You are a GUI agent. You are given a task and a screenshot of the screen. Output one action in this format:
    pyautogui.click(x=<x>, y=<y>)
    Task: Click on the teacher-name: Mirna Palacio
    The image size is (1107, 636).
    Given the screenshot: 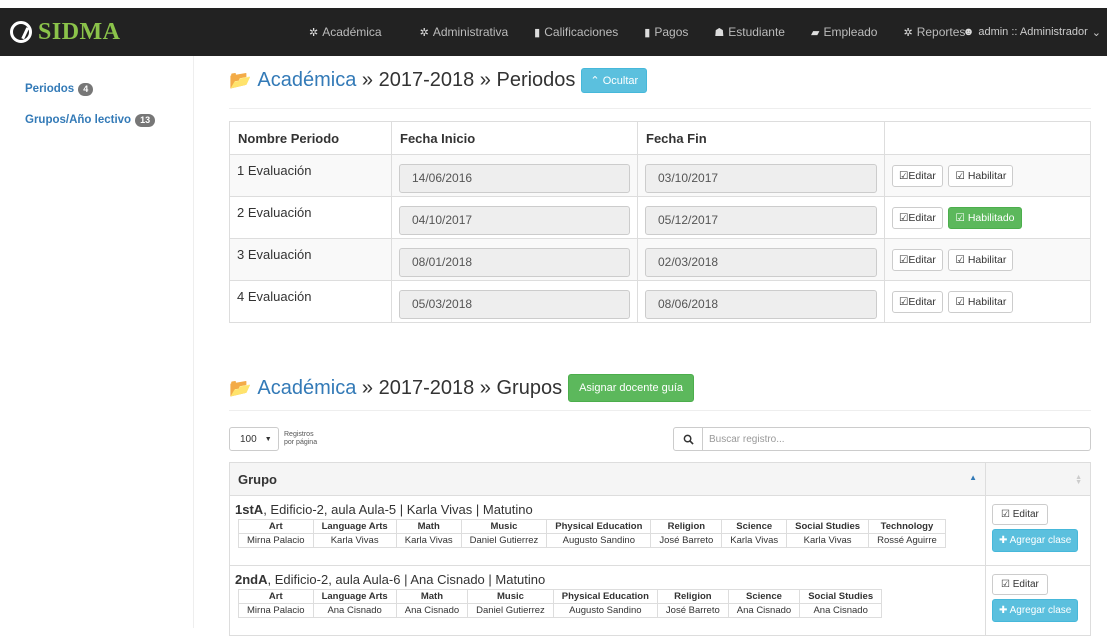 What is the action you would take?
    pyautogui.click(x=276, y=540)
    